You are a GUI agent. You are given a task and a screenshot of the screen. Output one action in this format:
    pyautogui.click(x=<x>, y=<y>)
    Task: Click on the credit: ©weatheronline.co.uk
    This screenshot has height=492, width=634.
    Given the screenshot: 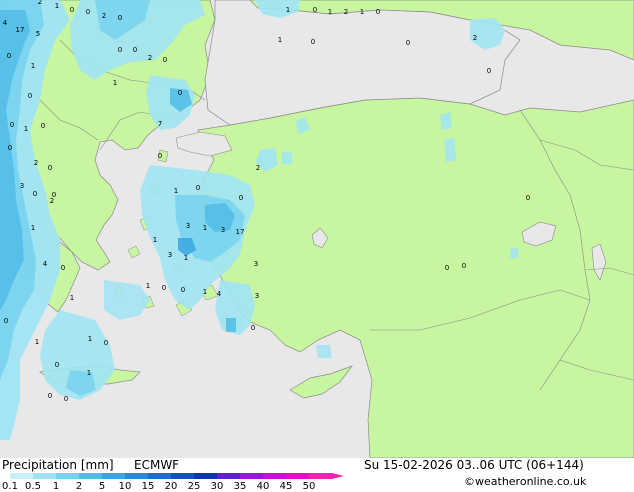 What is the action you would take?
    pyautogui.click(x=525, y=481)
    